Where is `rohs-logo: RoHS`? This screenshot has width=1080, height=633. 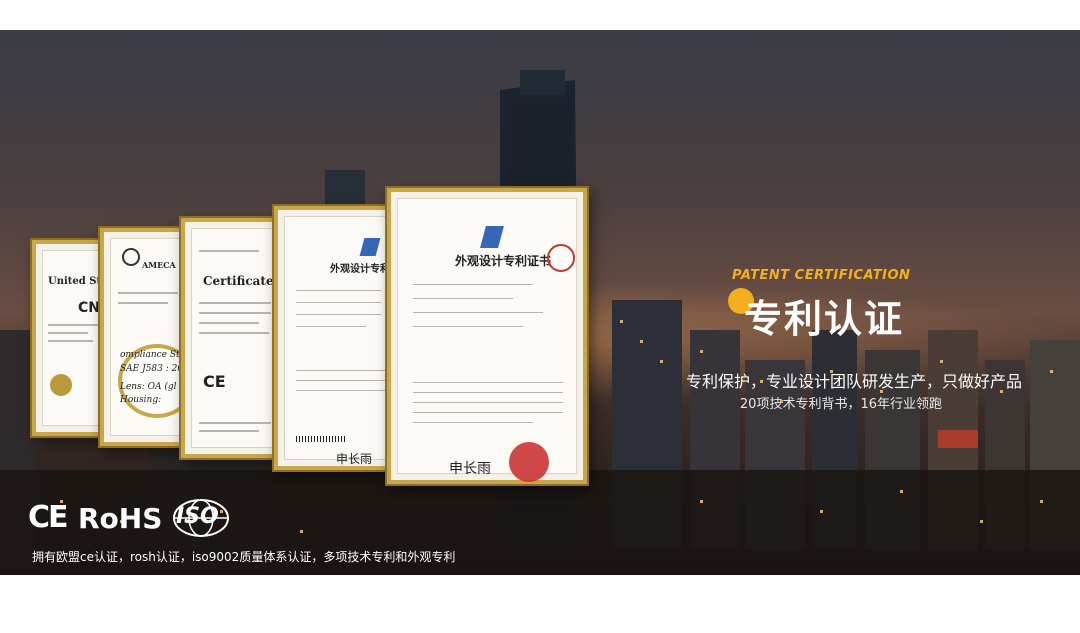
rohs-logo: RoHS is located at coordinates (120, 518).